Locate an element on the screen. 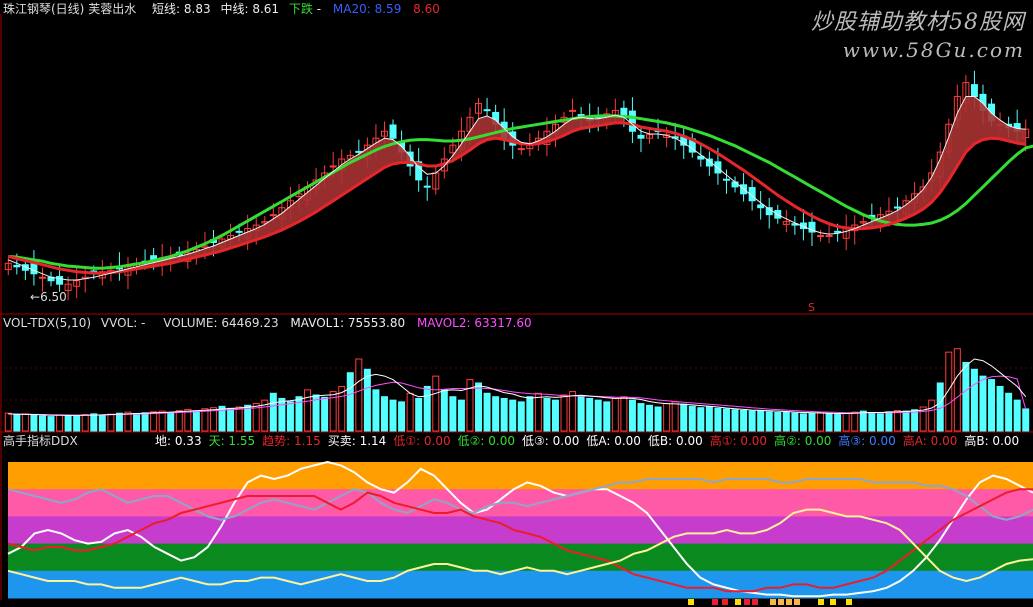  ddx-item-12: 高A: 0.00 is located at coordinates (930, 441).